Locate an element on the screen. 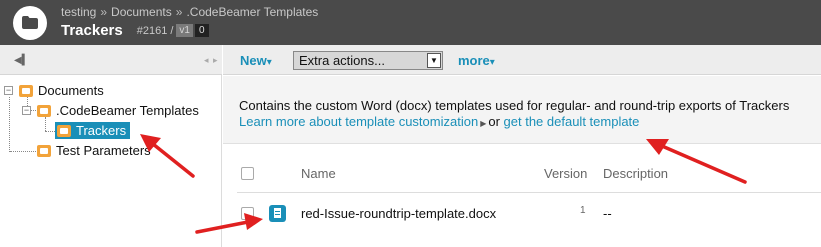  or-text: or is located at coordinates (494, 121).